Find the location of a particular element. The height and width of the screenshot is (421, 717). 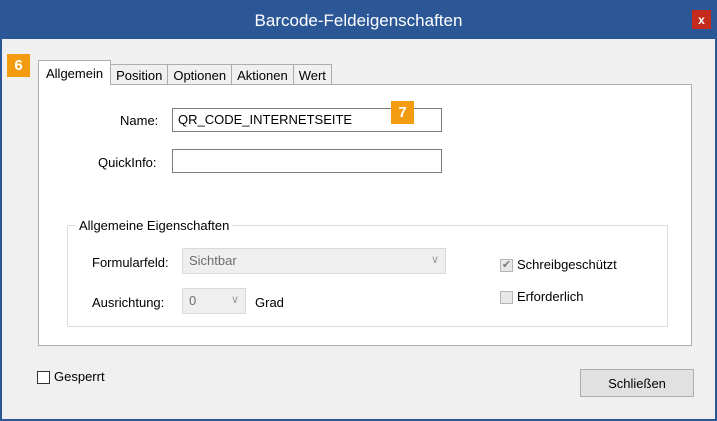

checkmark-icon: ✔ is located at coordinates (506, 265).